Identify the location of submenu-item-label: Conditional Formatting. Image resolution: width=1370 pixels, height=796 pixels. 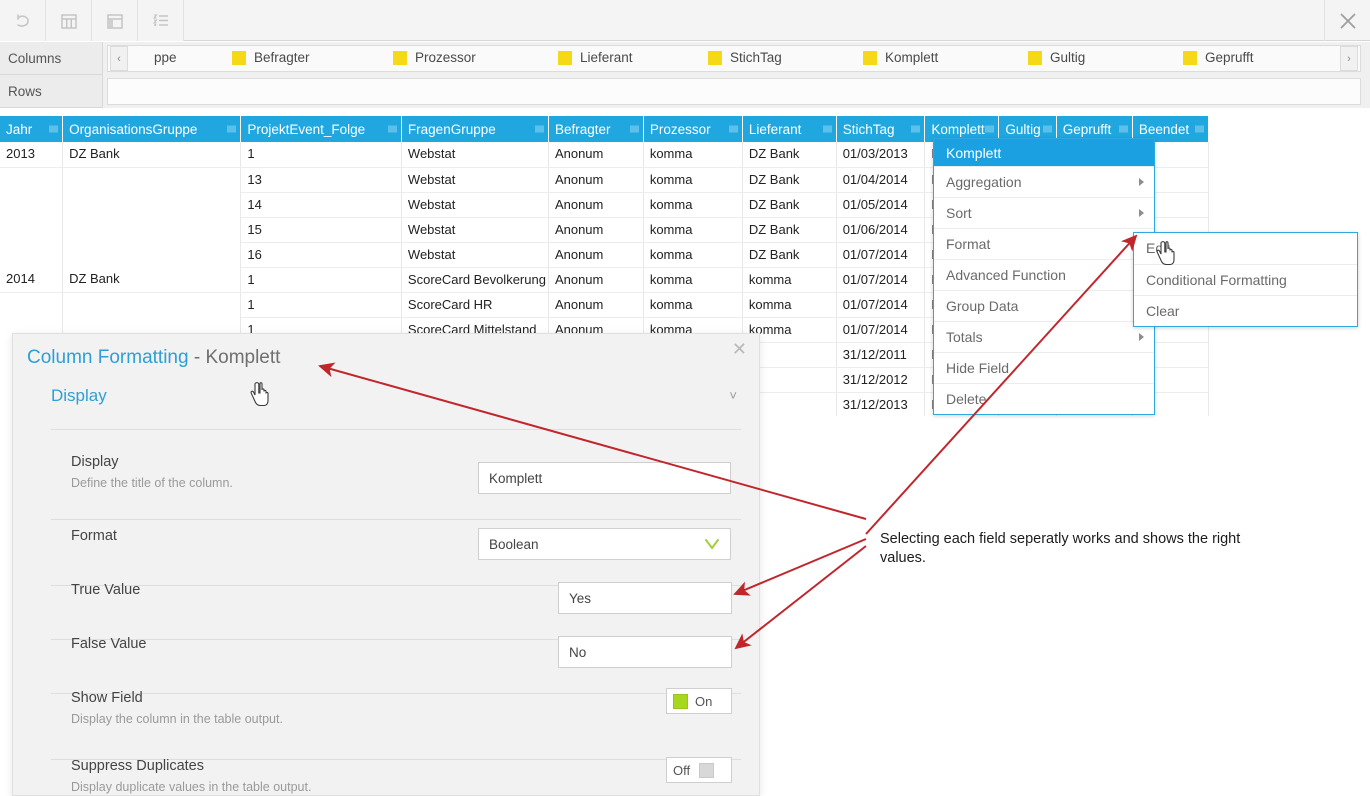
(1216, 280).